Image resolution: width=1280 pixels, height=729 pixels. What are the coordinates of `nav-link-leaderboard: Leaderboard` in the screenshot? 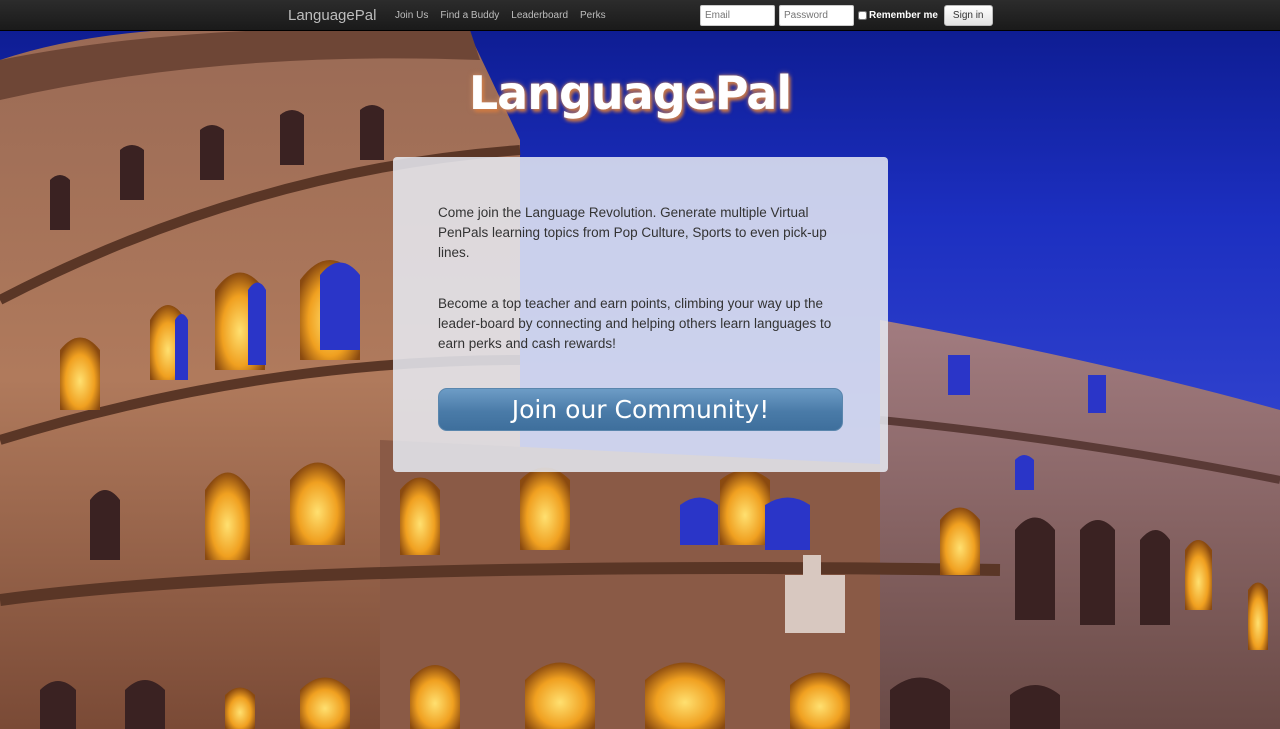 It's located at (539, 15).